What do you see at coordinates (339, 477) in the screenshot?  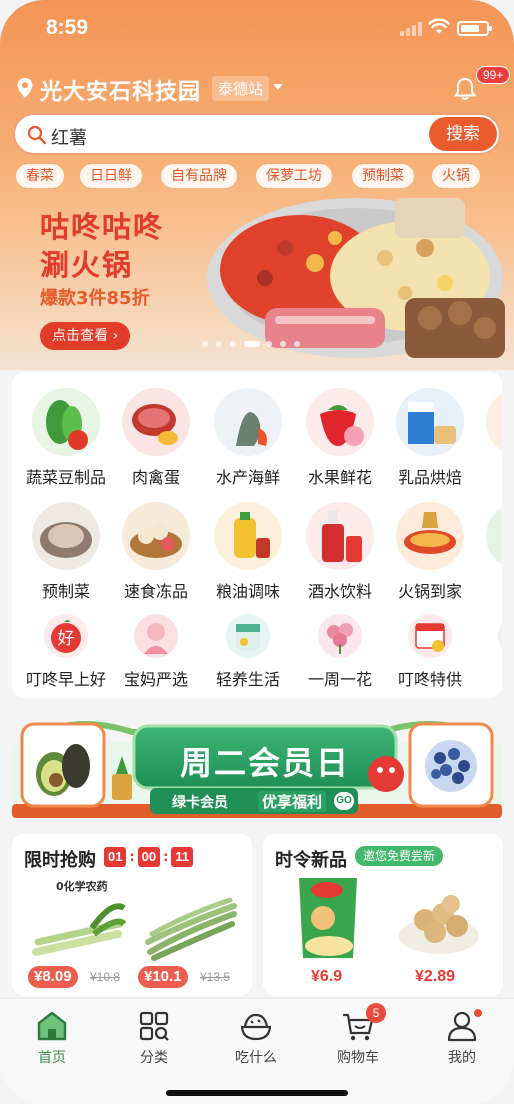 I see `category-label: 水果鲜花` at bounding box center [339, 477].